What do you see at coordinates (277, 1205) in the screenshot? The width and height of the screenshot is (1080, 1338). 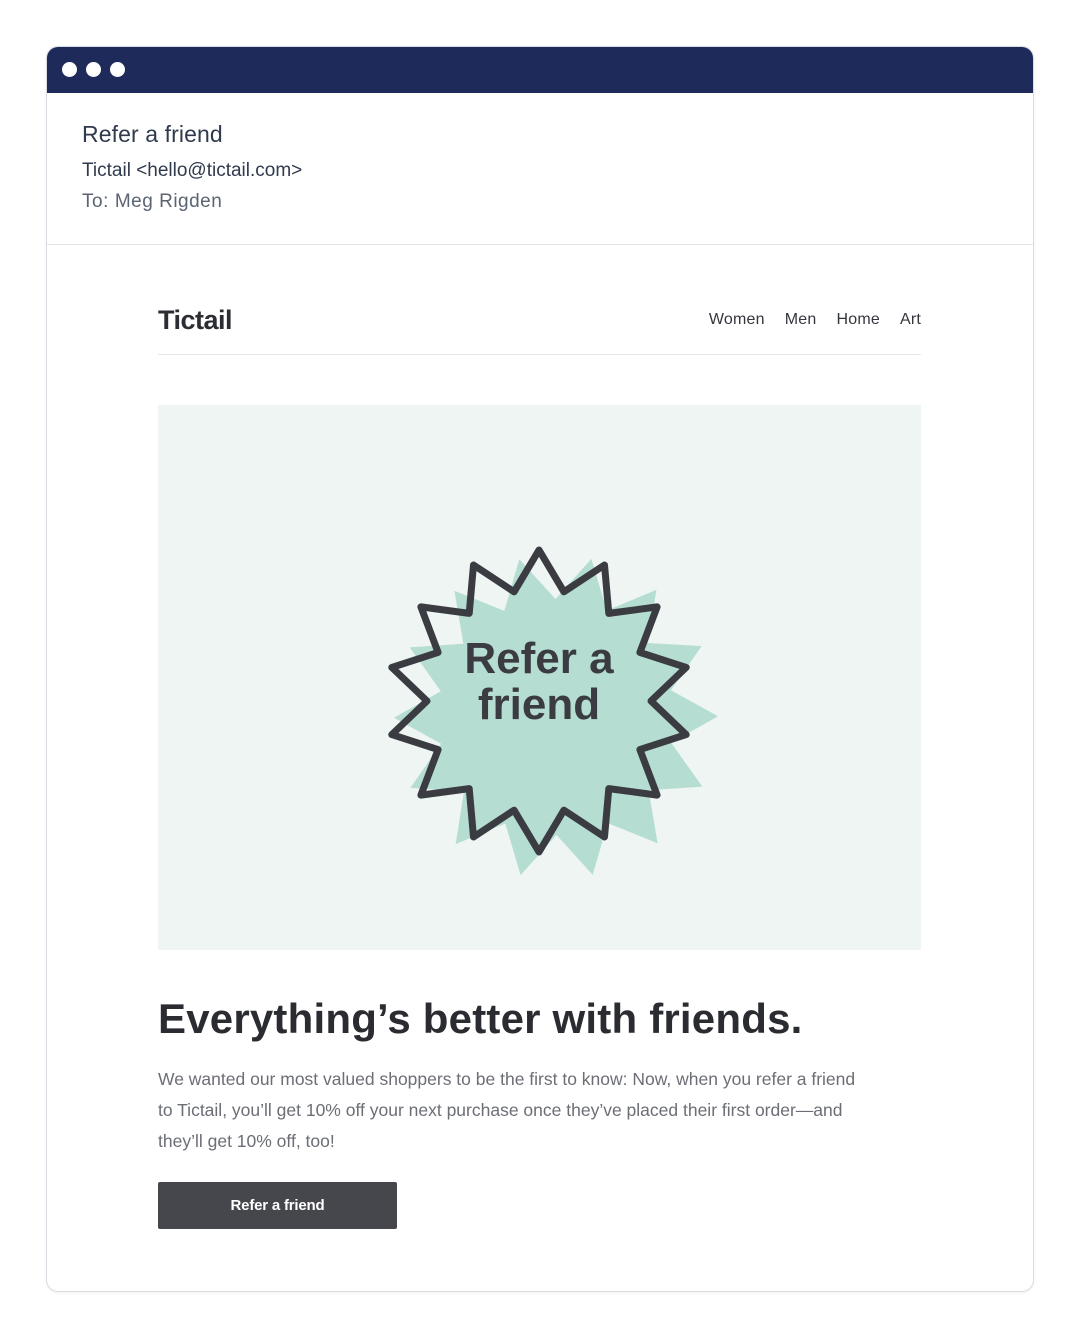 I see `refer-a-friend-button: Refer a friend` at bounding box center [277, 1205].